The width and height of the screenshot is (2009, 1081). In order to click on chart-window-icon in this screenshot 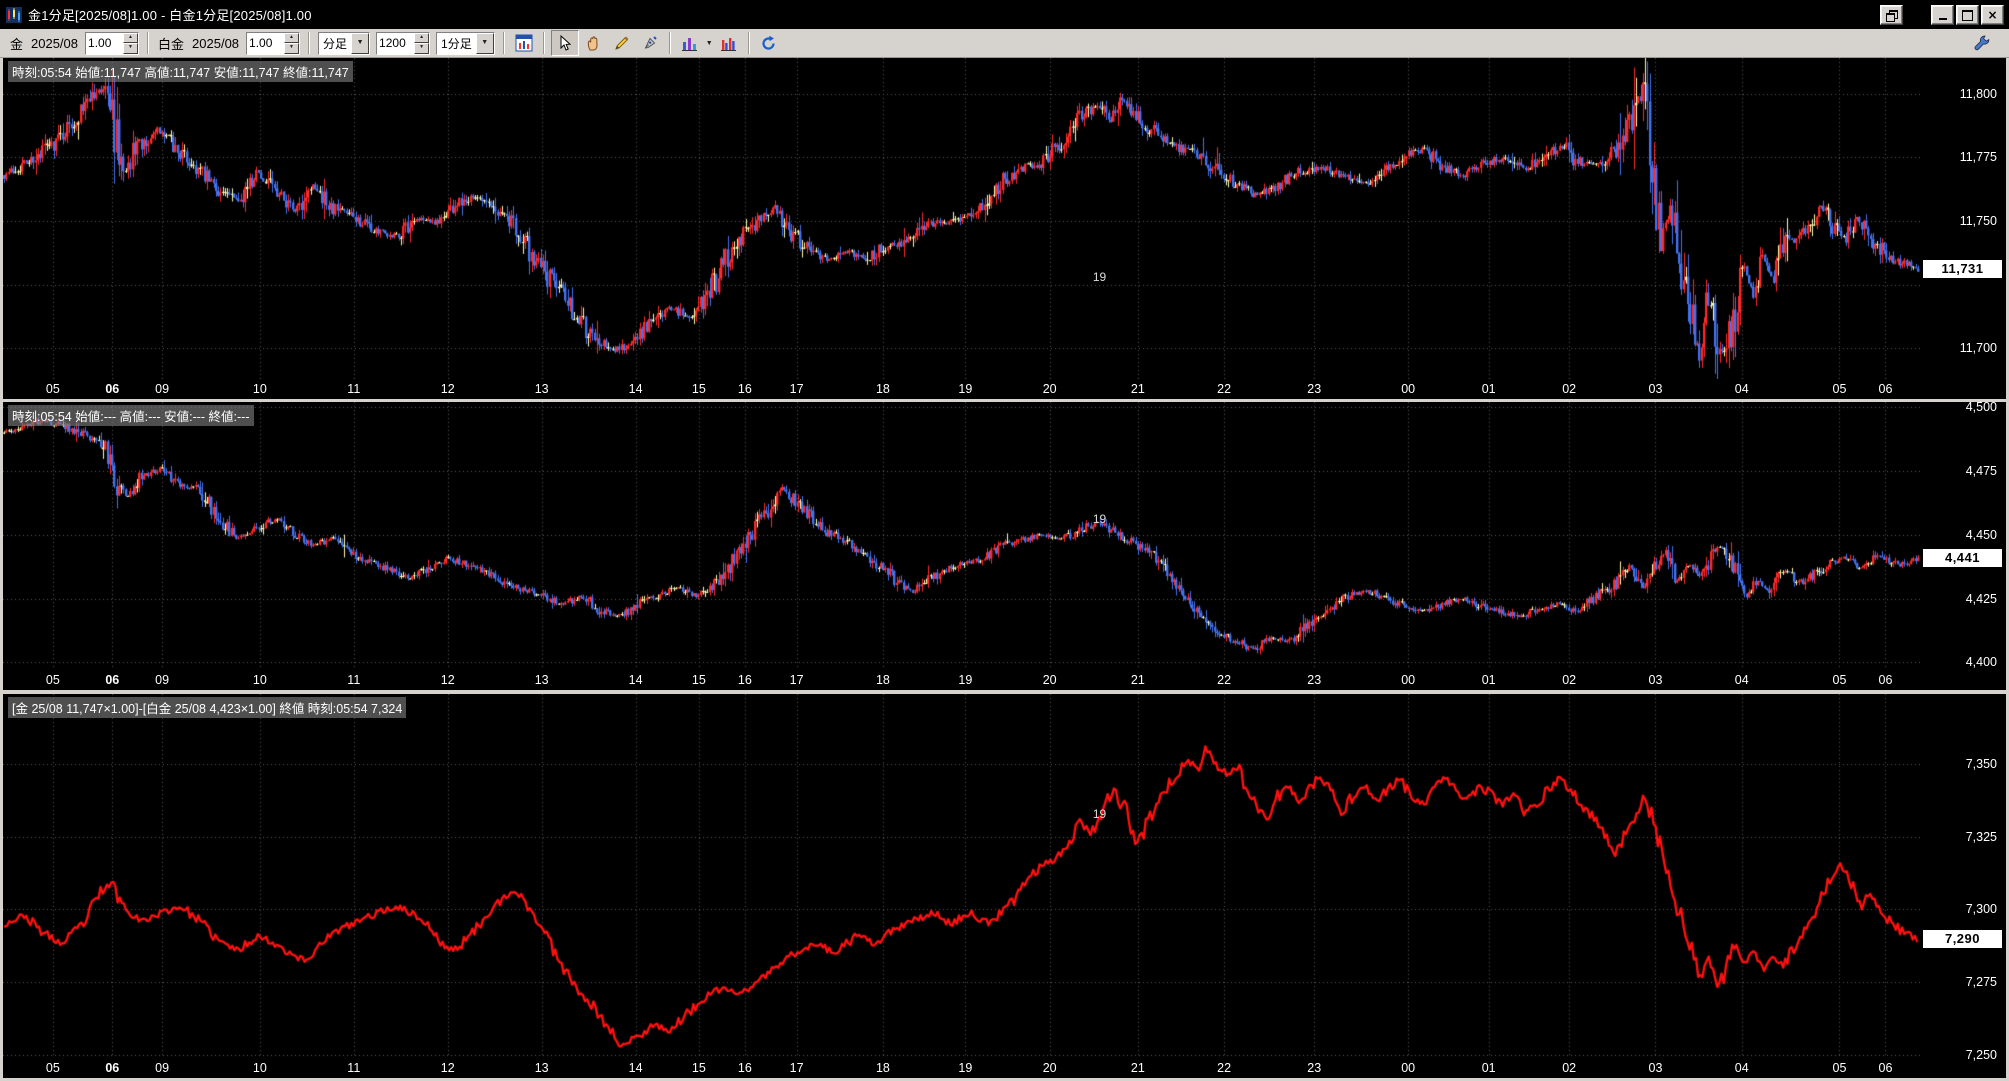, I will do `click(524, 43)`.